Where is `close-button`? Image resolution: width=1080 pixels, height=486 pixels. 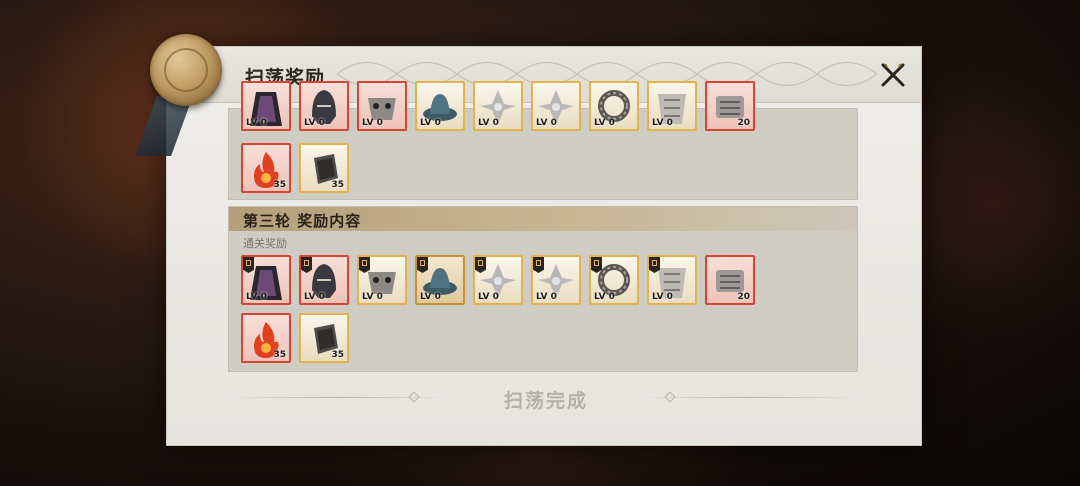
close-button is located at coordinates (893, 75).